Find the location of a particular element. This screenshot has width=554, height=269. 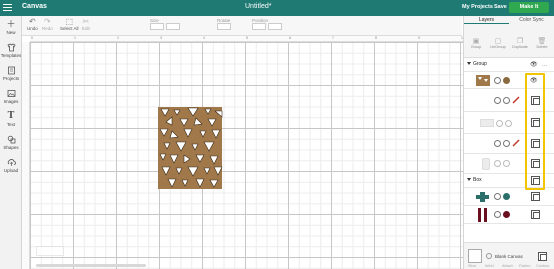

undo-button: ↶ Undo is located at coordinates (32, 25).